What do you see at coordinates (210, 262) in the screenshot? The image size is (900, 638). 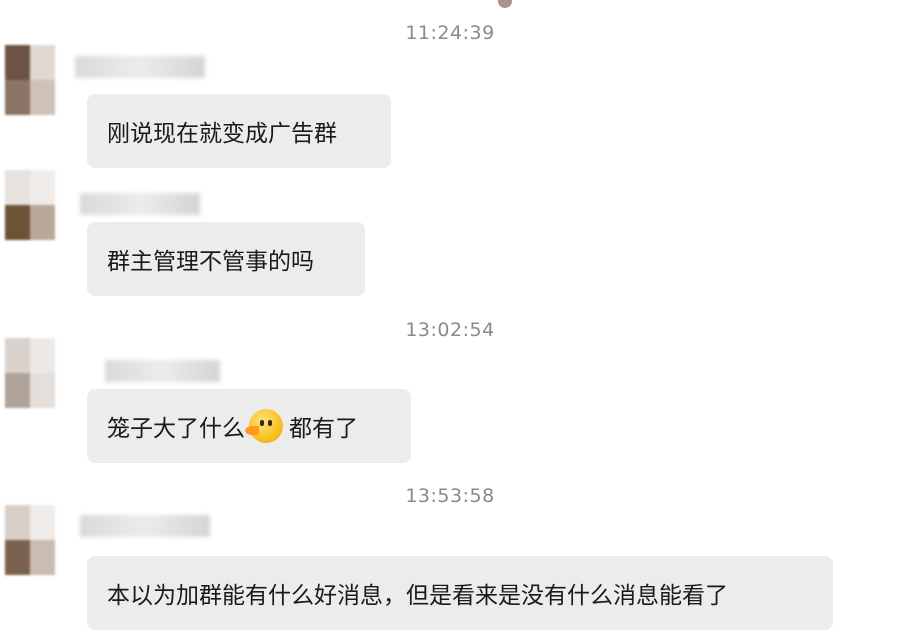 I see `message-text: 群主管理不管事的吗` at bounding box center [210, 262].